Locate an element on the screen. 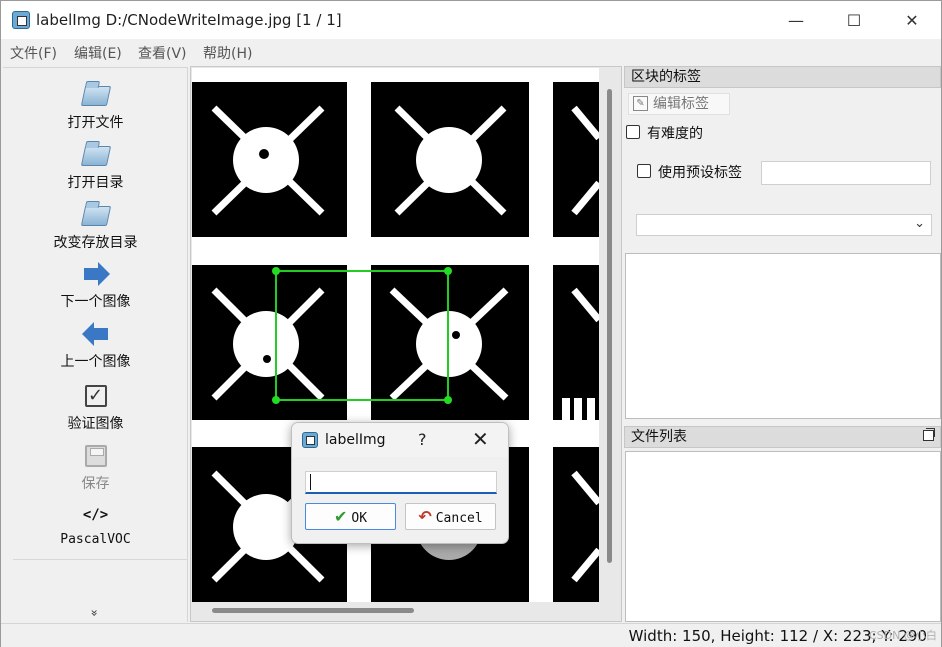  difficult-label: 有难度的 is located at coordinates (675, 134).